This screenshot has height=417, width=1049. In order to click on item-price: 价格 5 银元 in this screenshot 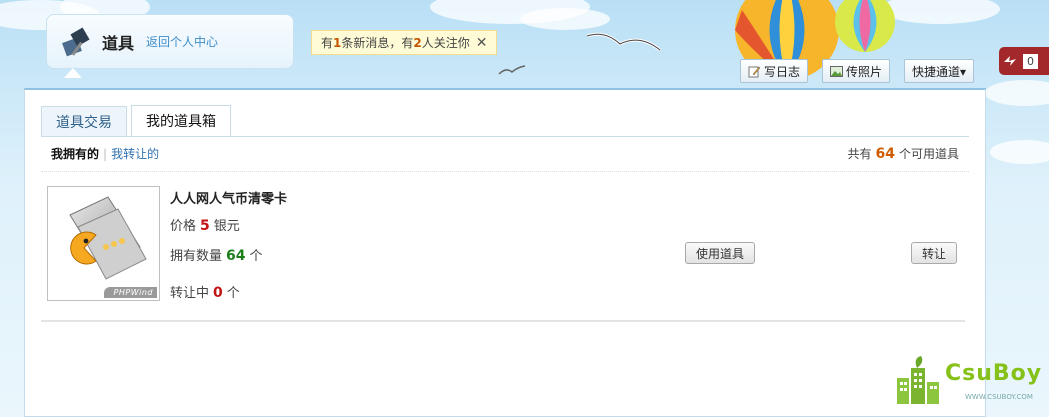, I will do `click(205, 224)`.